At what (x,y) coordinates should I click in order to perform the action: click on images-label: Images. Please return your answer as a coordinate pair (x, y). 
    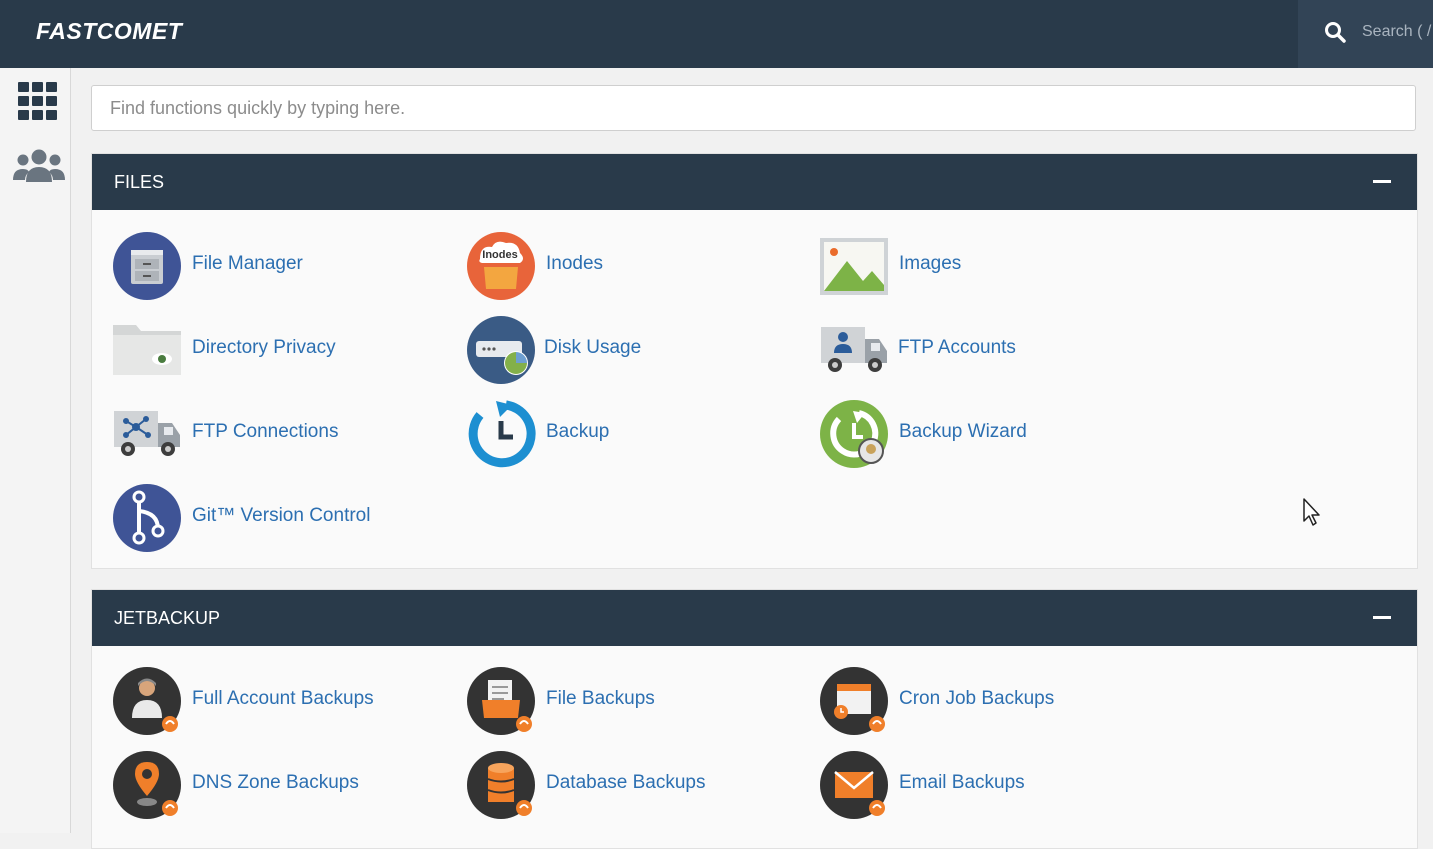
    Looking at the image, I should click on (930, 263).